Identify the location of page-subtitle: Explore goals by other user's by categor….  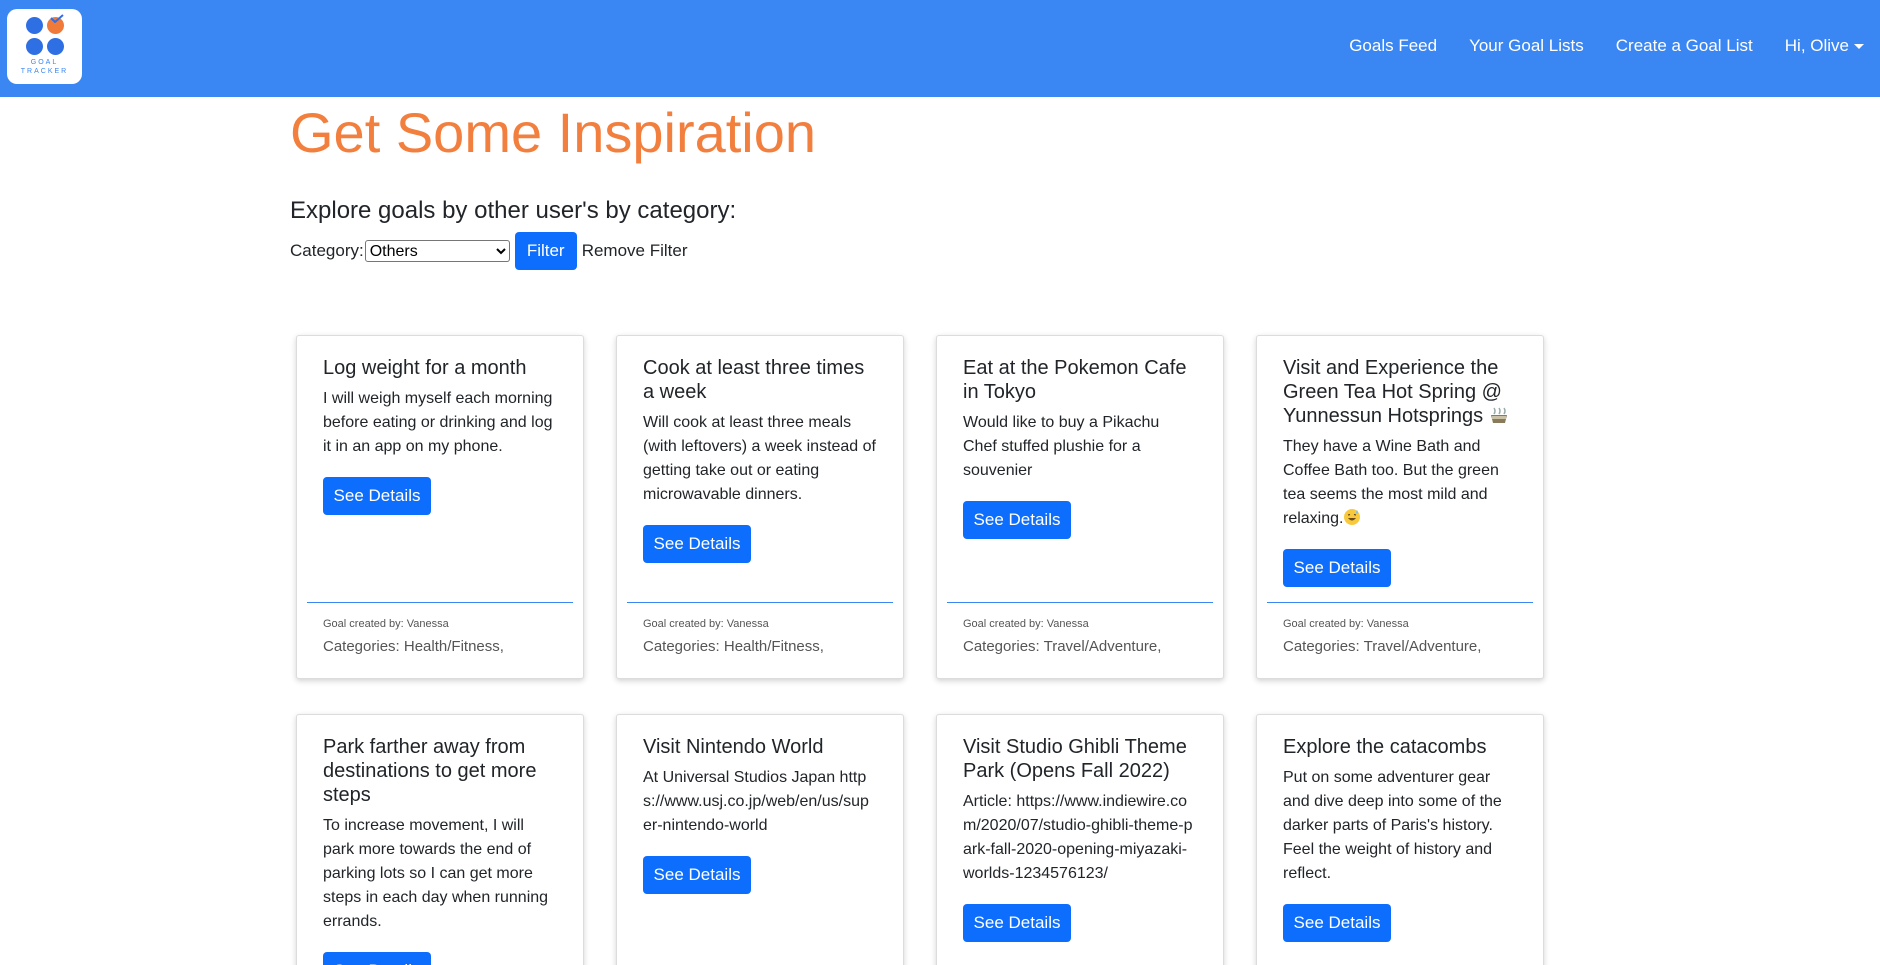
(513, 210).